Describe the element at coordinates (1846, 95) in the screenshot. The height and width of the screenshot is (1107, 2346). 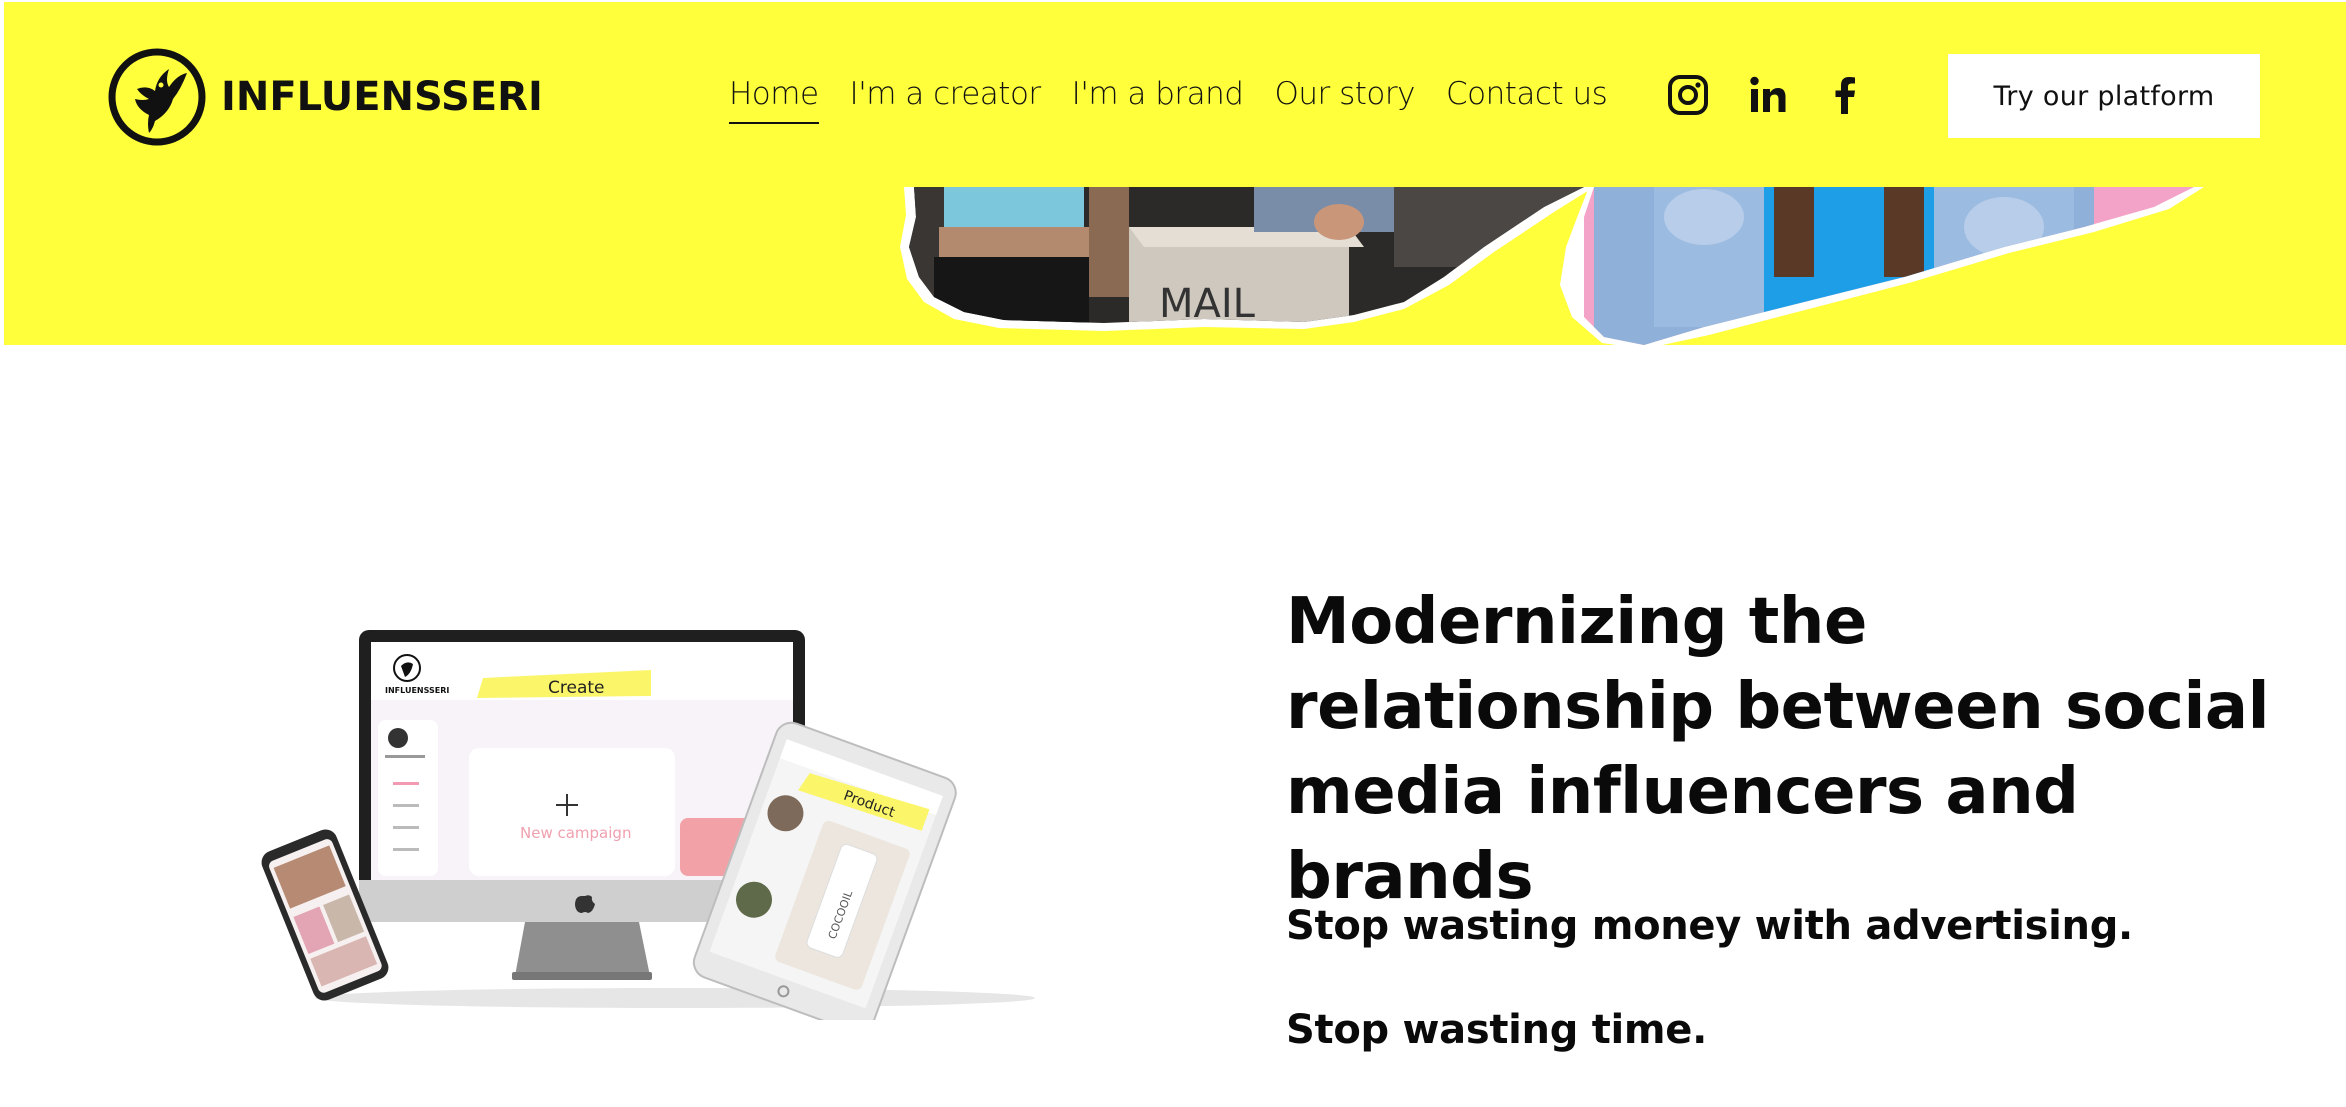
I see `facebook-icon` at that location.